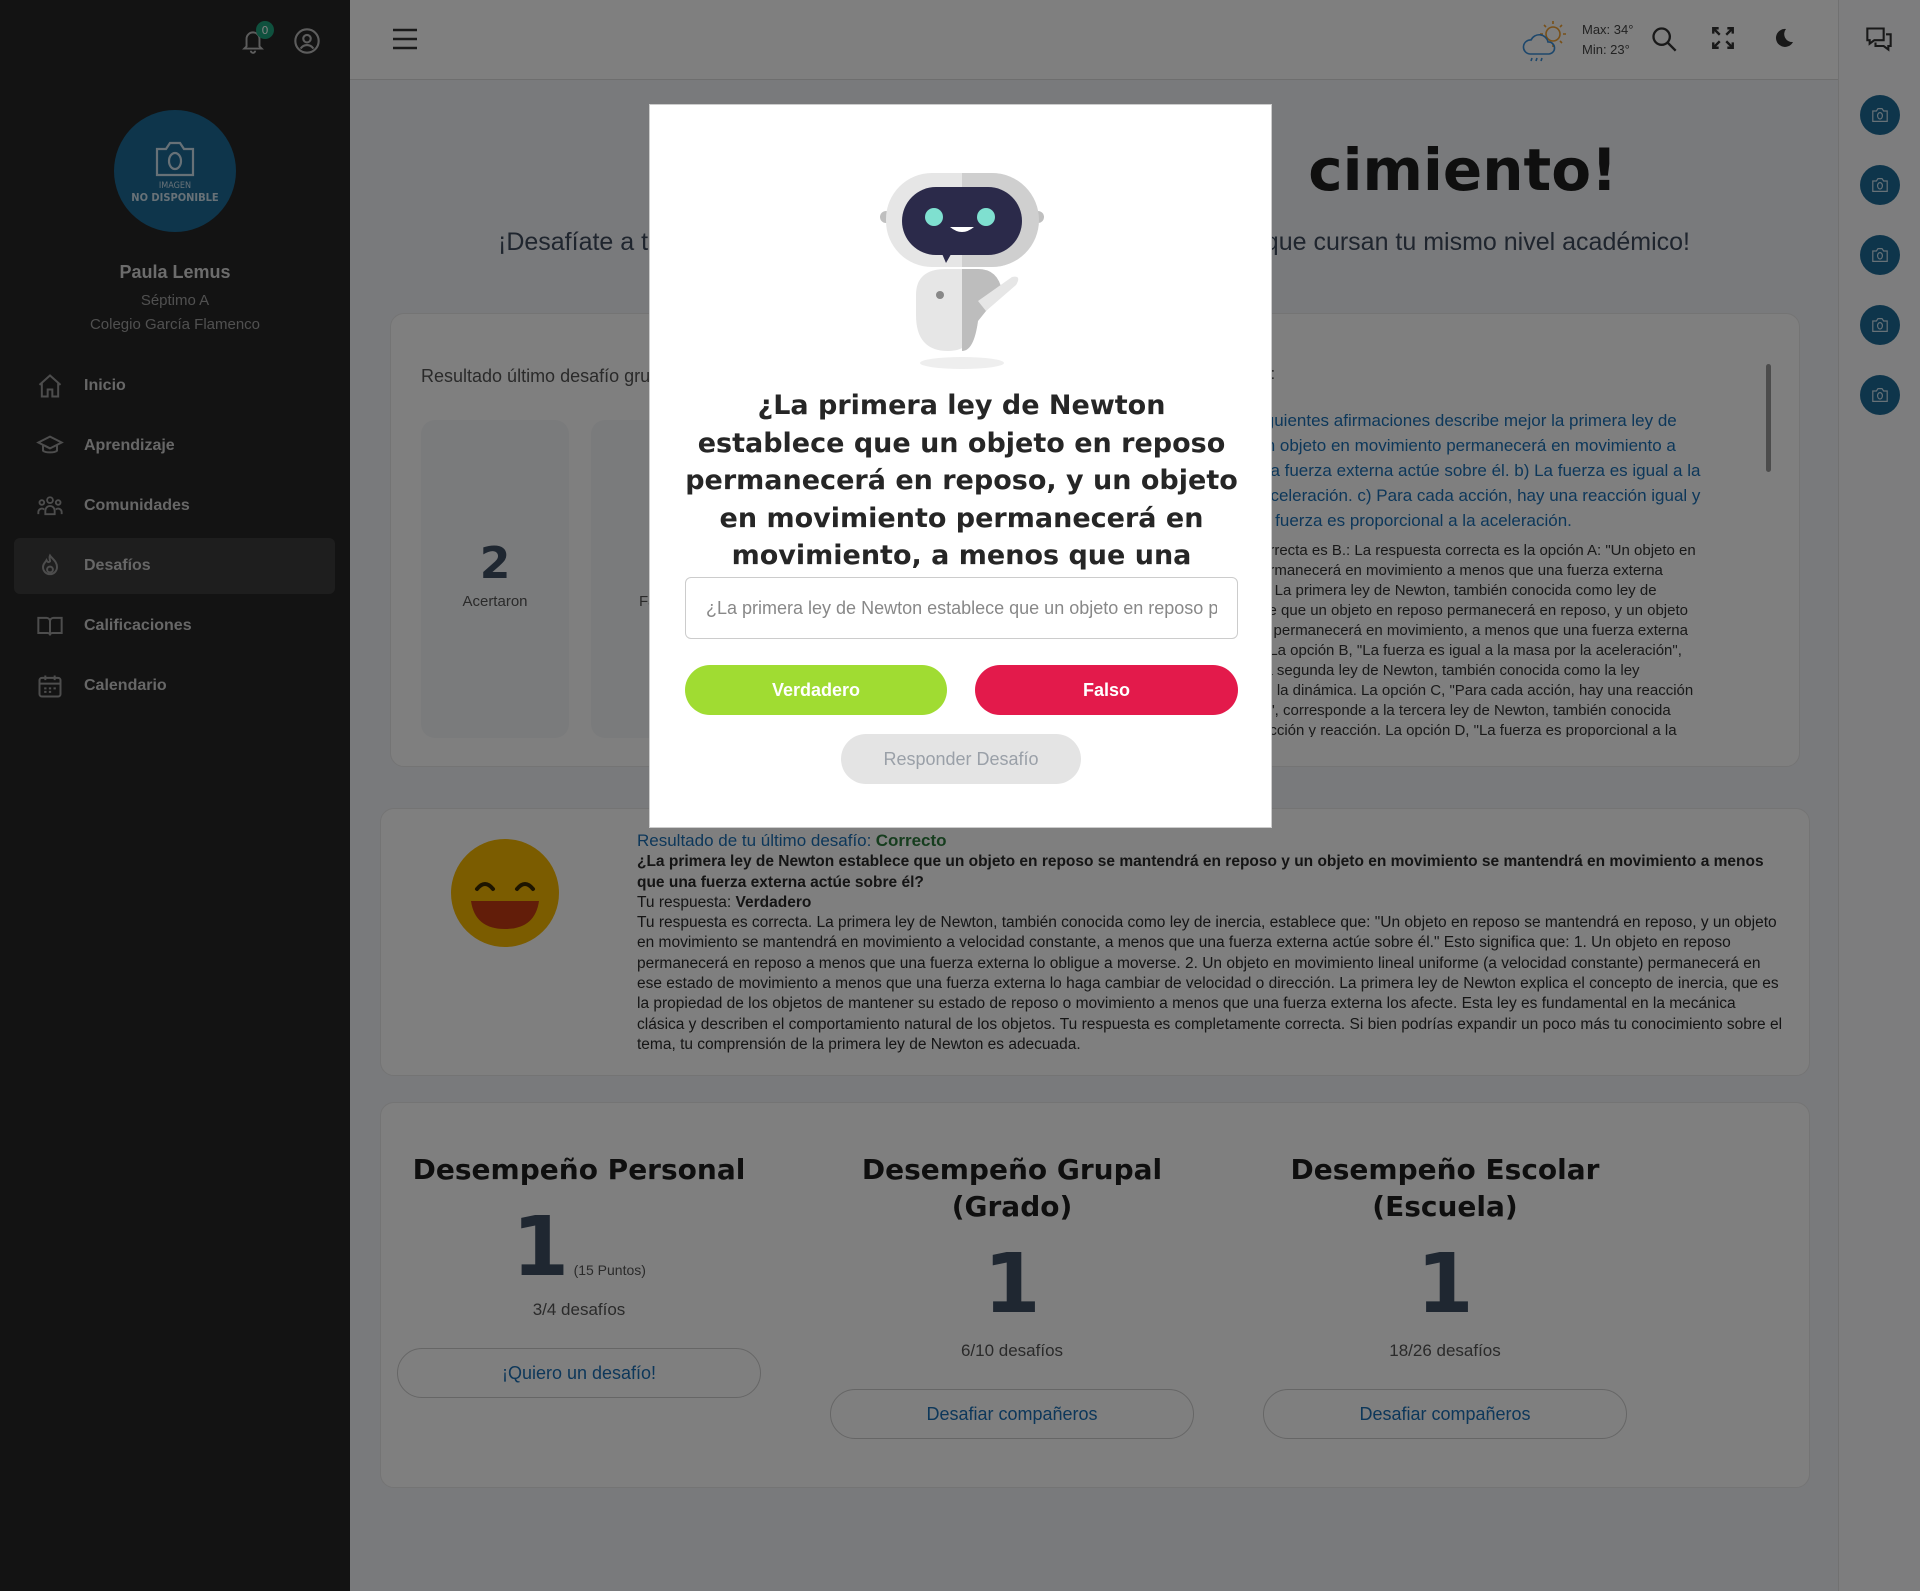 The height and width of the screenshot is (1591, 1920). What do you see at coordinates (961, 759) in the screenshot?
I see `submit-challenge-button: Responder Desafío` at bounding box center [961, 759].